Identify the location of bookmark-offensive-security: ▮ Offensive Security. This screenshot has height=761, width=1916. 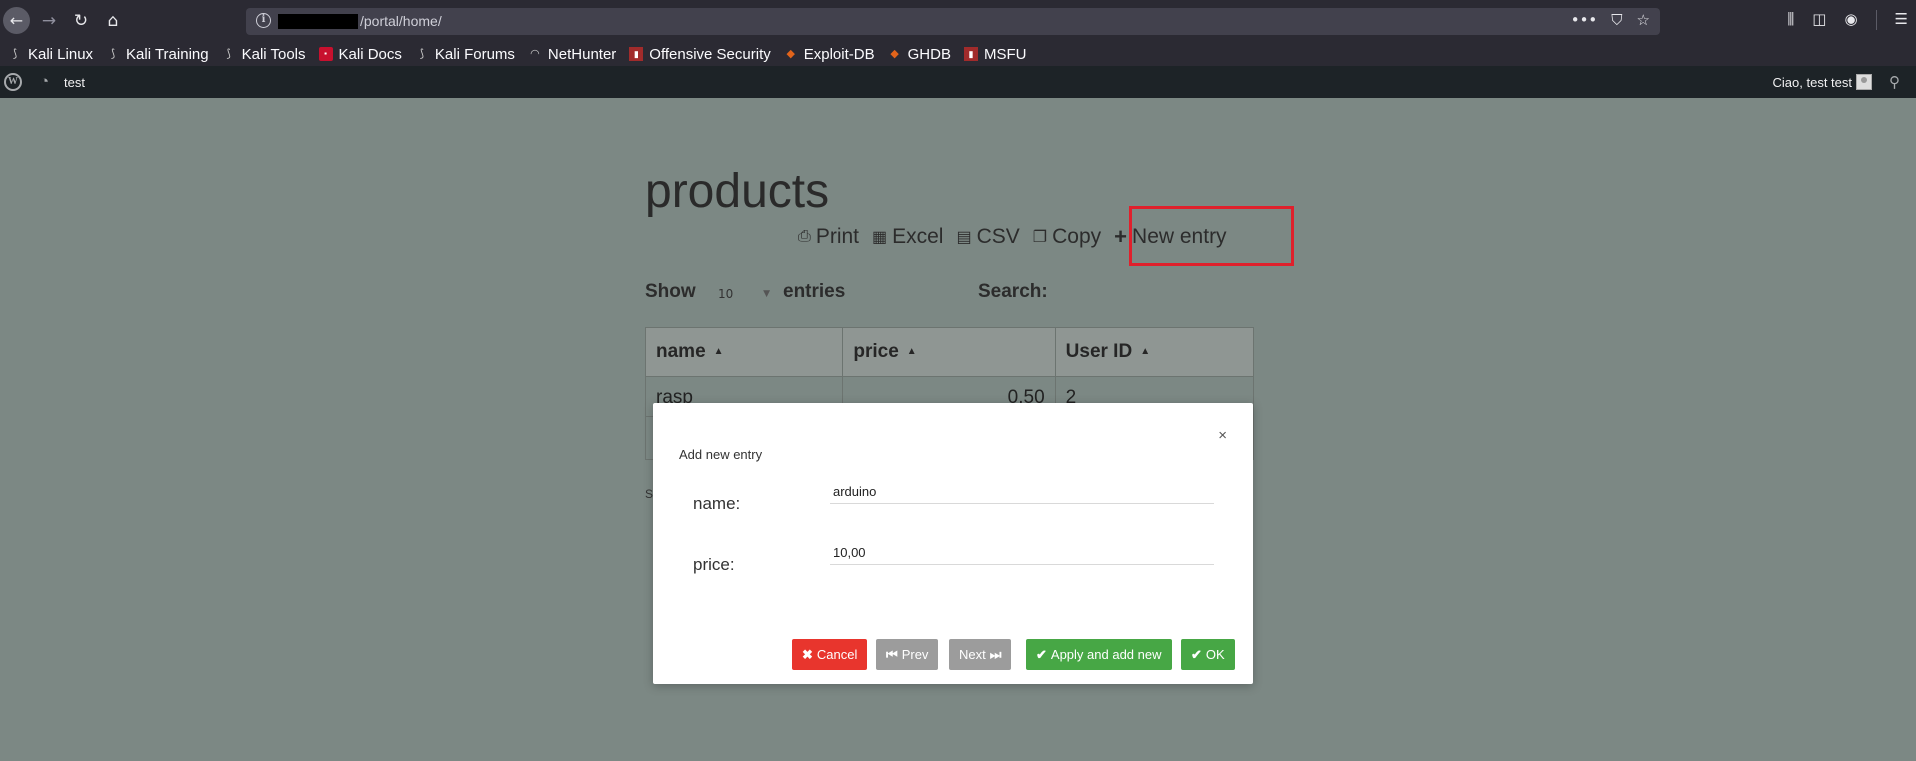
(700, 54).